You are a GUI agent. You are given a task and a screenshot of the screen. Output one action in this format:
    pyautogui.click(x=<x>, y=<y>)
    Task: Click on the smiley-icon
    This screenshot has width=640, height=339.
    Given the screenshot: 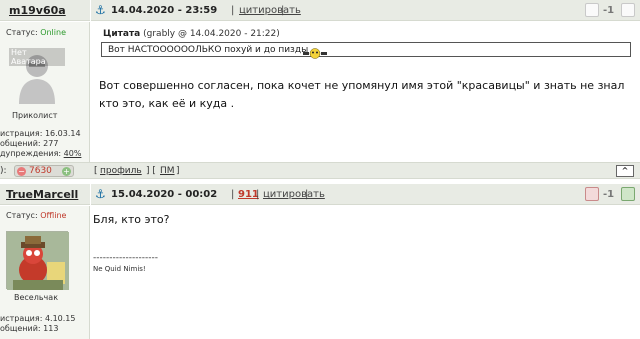 What is the action you would take?
    pyautogui.click(x=315, y=51)
    